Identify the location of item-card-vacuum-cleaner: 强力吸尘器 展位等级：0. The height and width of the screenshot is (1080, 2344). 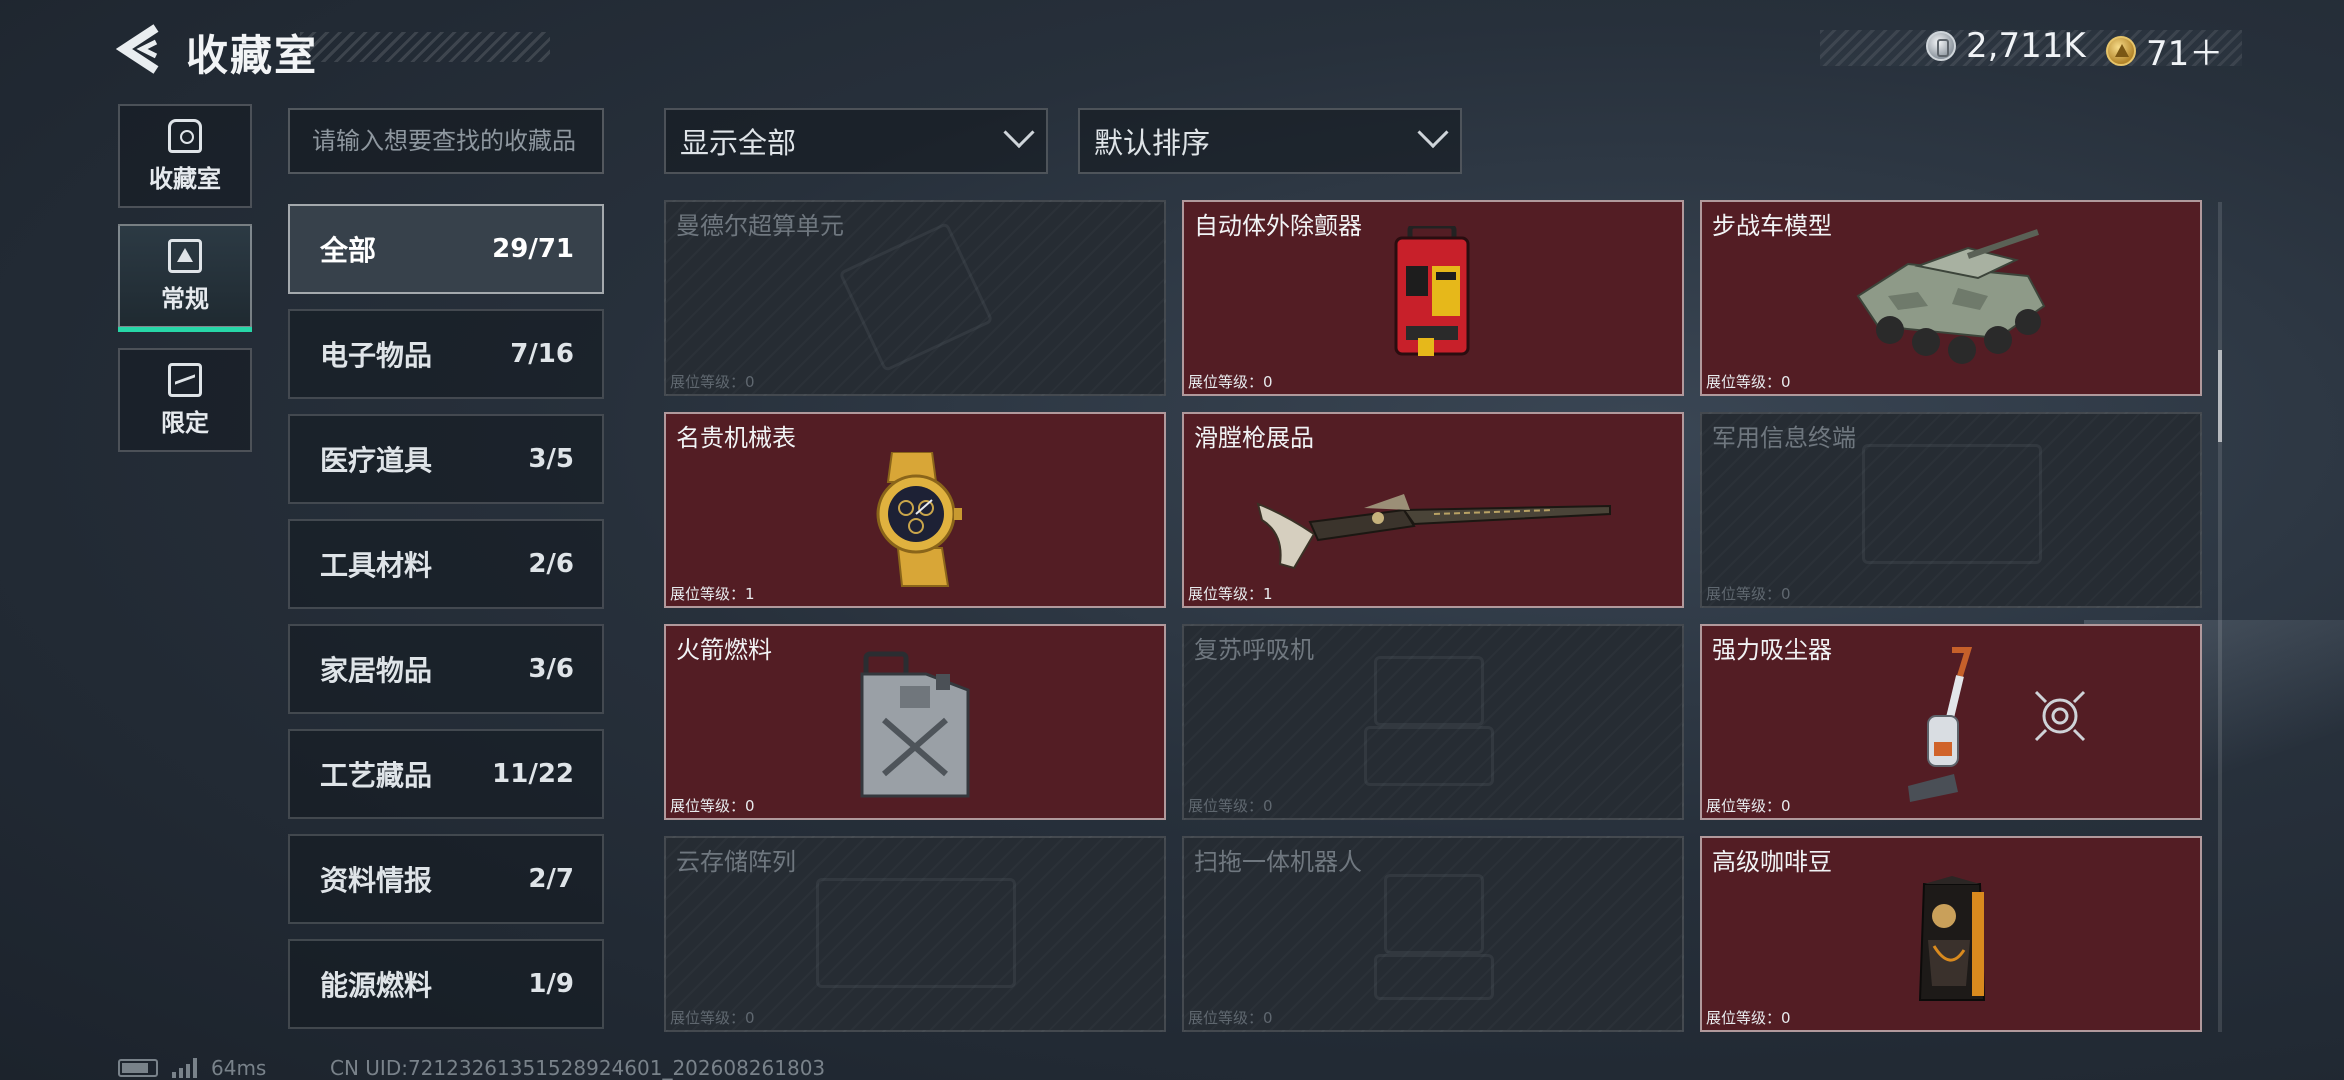
(1951, 722).